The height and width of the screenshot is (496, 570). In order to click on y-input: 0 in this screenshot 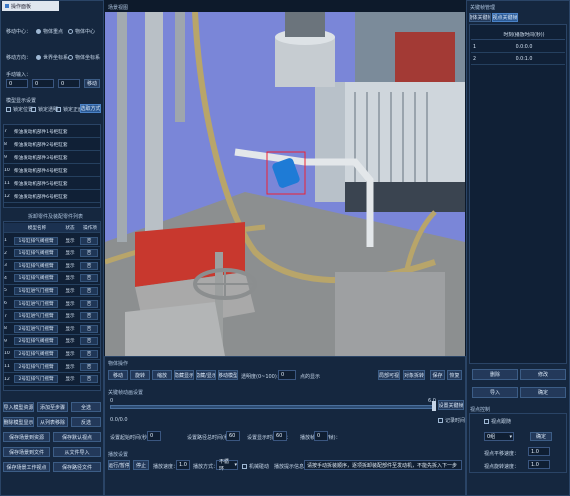, I will do `click(43, 83)`.